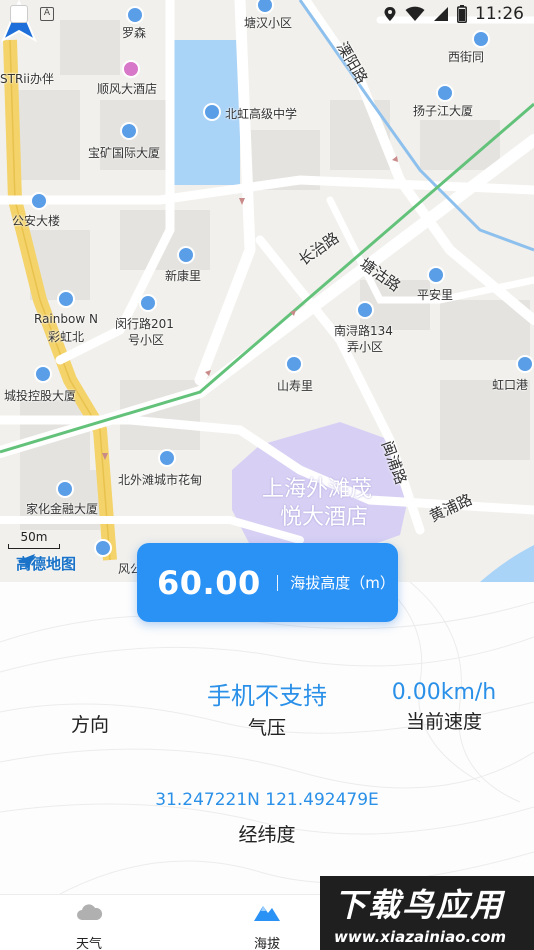 Image resolution: width=534 pixels, height=950 pixels. I want to click on hotel-area-label: 上海外滩茂, so click(317, 489).